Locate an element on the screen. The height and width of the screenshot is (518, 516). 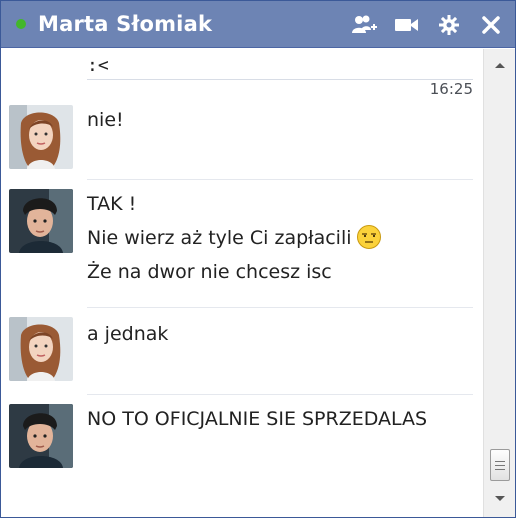
scrollbar-thumb is located at coordinates (500, 465).